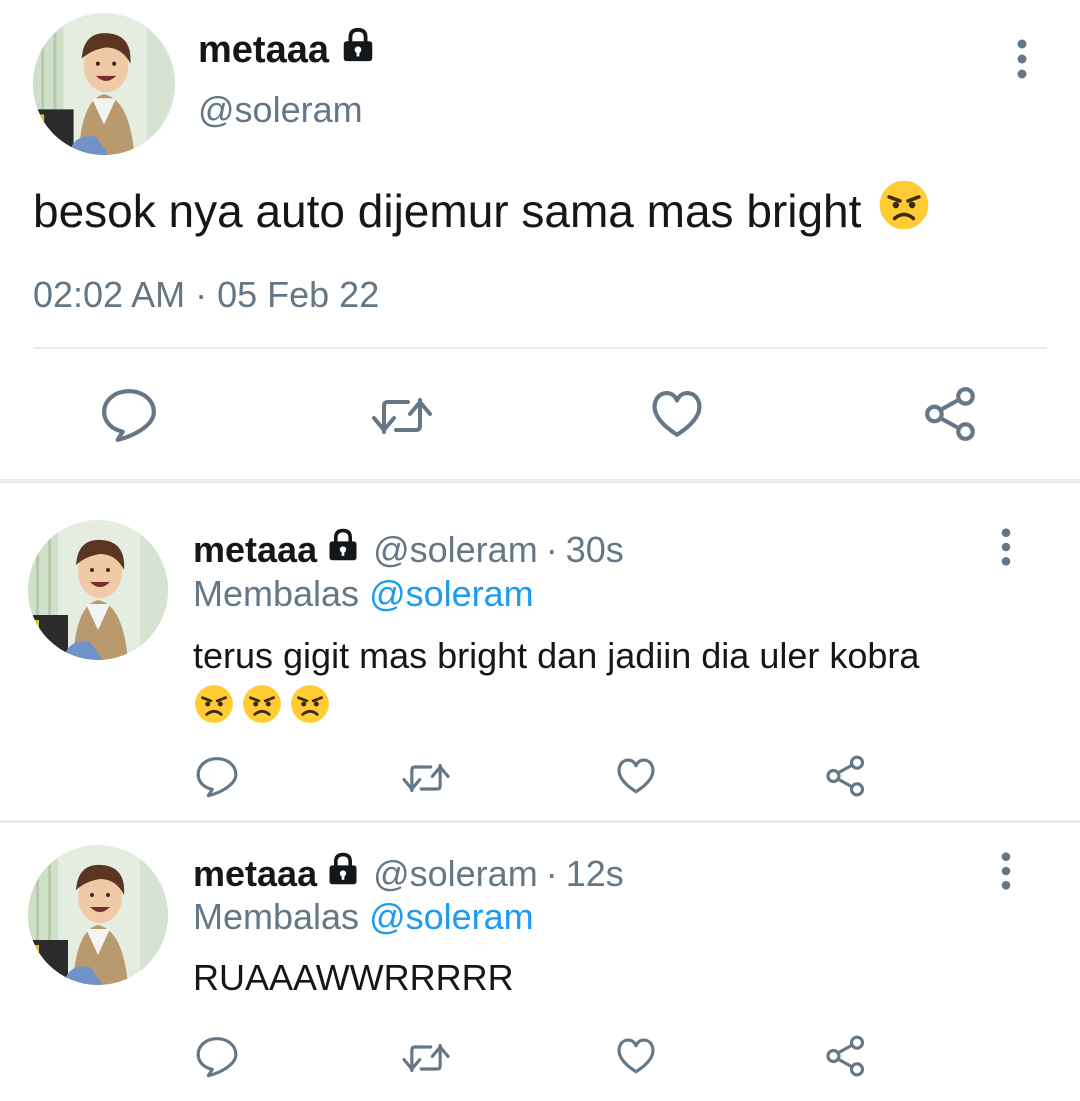  I want to click on tweet-timestamp: 02:02 AM · 05 Feb 22, so click(206, 295).